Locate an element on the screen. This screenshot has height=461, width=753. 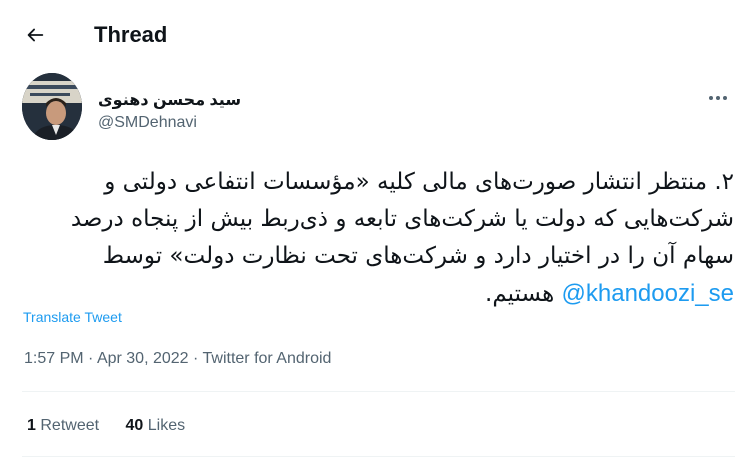
avatar-photo-icon is located at coordinates (52, 106).